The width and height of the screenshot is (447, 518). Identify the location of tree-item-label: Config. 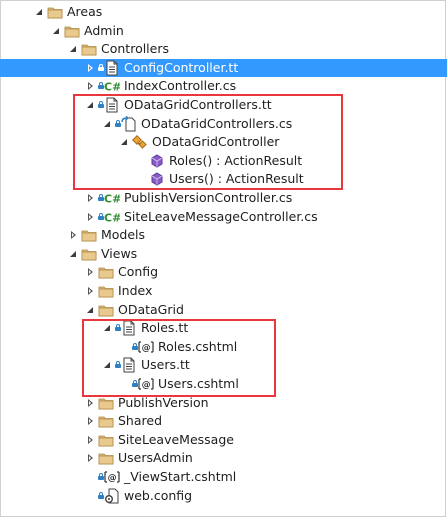
(138, 272).